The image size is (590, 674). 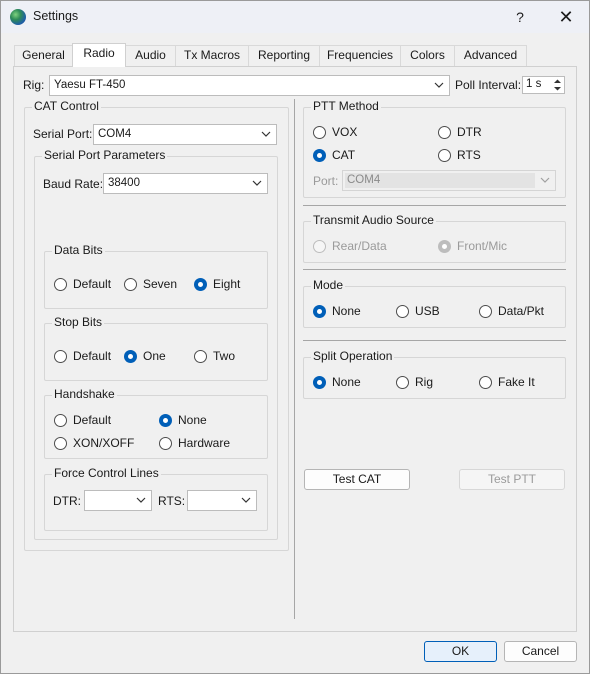 What do you see at coordinates (150, 284) in the screenshot?
I see `data-bits-seven-radio: Seven` at bounding box center [150, 284].